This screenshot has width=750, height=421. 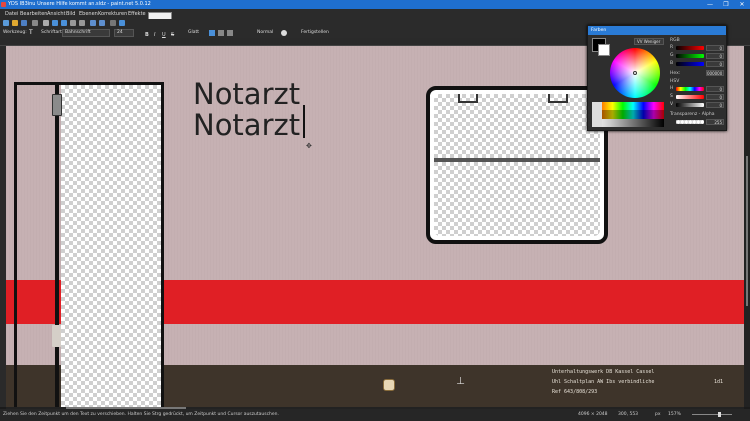 What do you see at coordinates (35, 23) in the screenshot?
I see `print-icon` at bounding box center [35, 23].